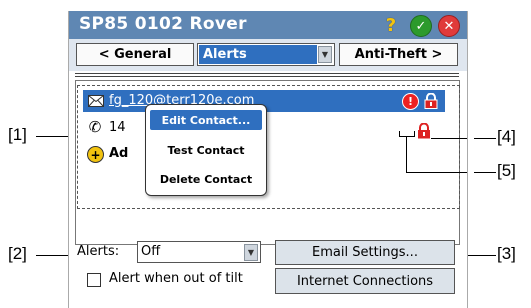 This screenshot has width=531, height=308. What do you see at coordinates (119, 153) in the screenshot?
I see `add-contact-text: Ad` at bounding box center [119, 153].